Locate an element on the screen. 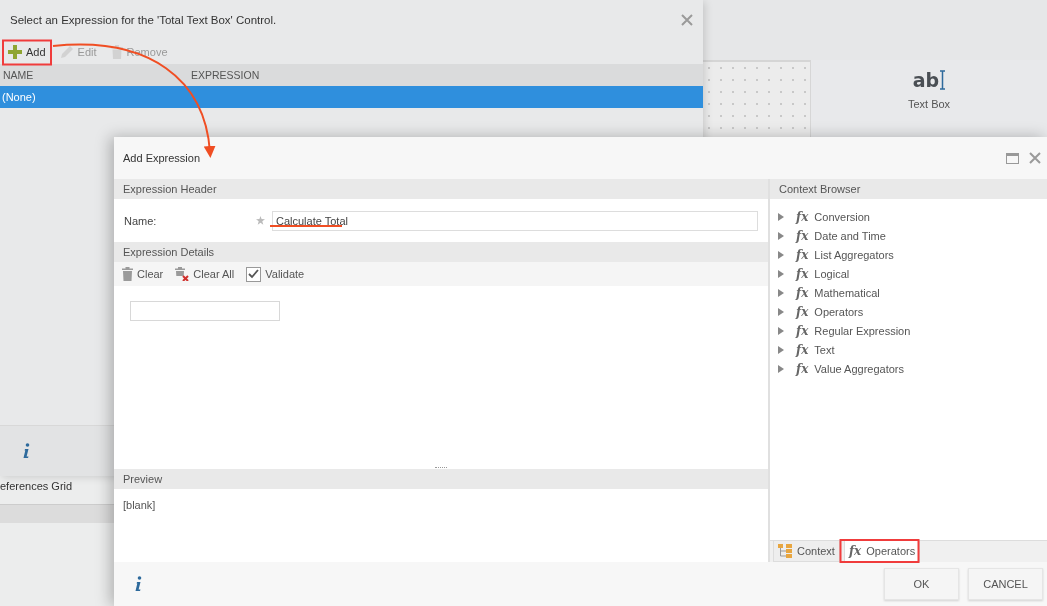 The height and width of the screenshot is (606, 1047). tree-item: Regular Expression is located at coordinates (862, 331).